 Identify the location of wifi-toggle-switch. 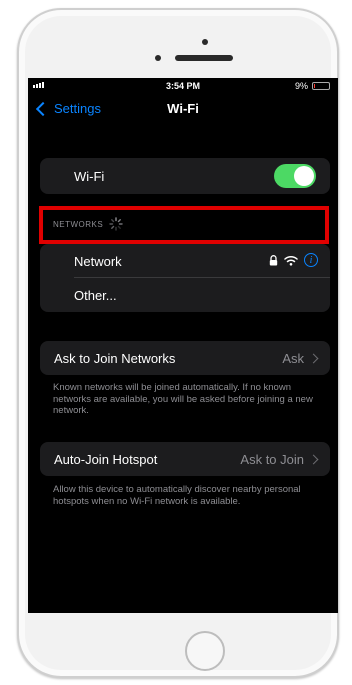
(295, 176).